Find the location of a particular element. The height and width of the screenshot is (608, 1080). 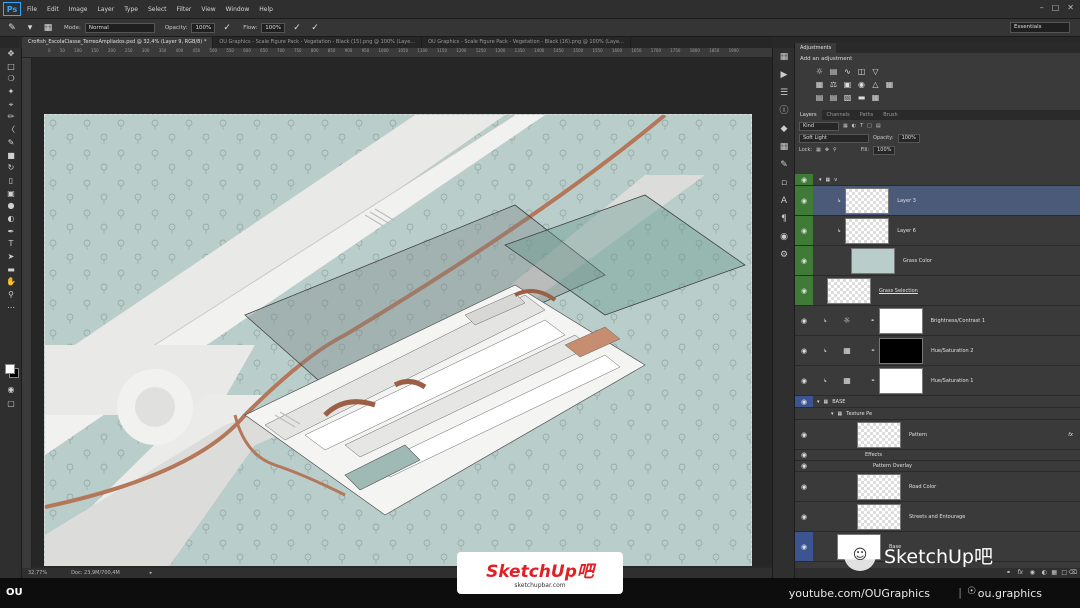

maximize-icon: □ is located at coordinates (1056, 7).